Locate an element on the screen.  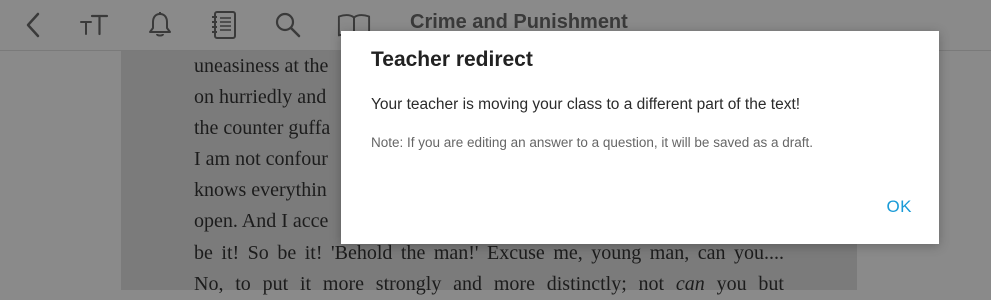
text-size-icon is located at coordinates (94, 25).